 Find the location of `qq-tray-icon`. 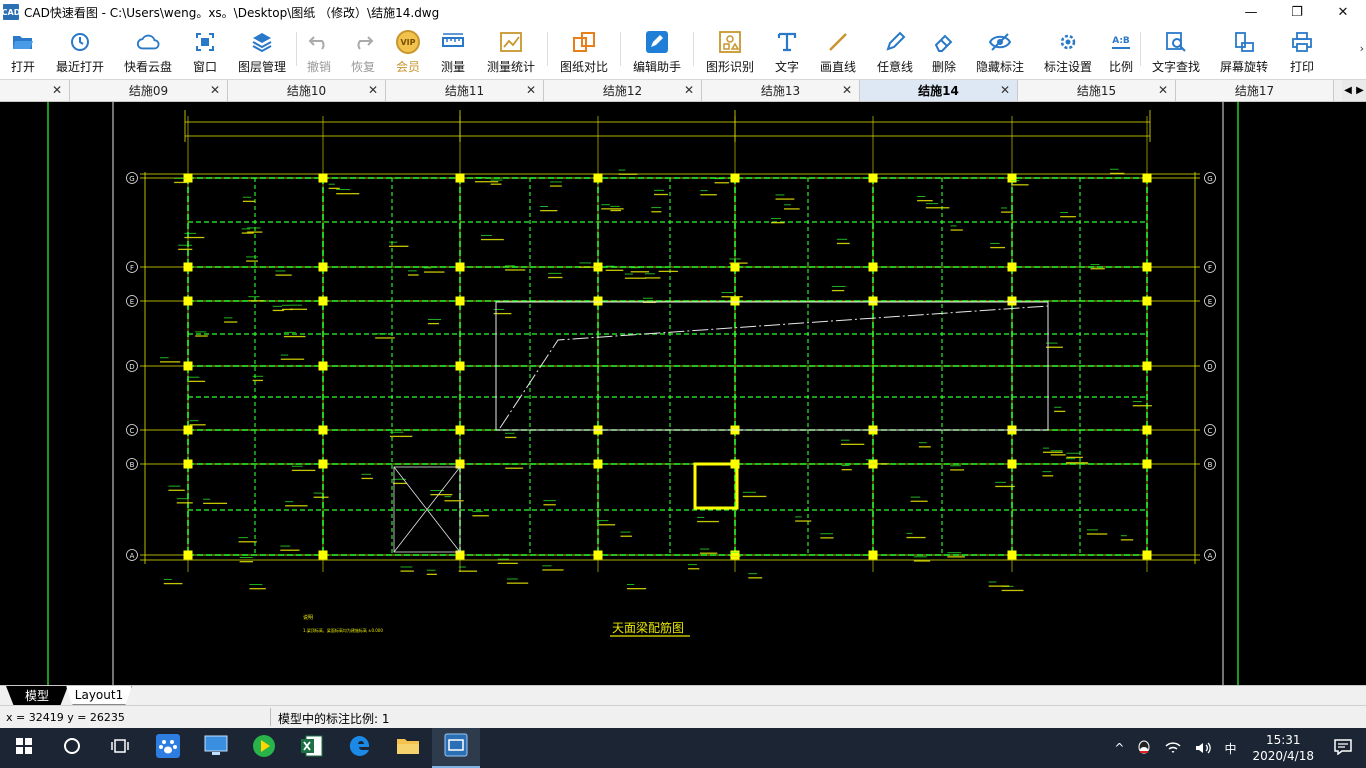

qq-tray-icon is located at coordinates (1144, 748).